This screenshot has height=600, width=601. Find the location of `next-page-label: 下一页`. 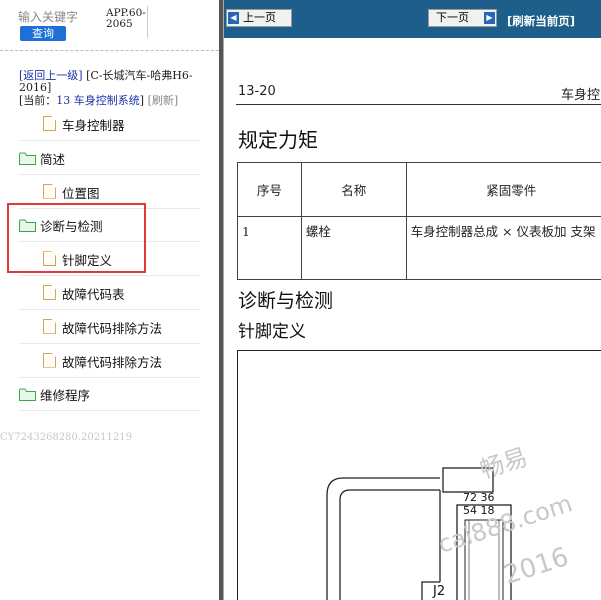

next-page-label: 下一页 is located at coordinates (452, 17).